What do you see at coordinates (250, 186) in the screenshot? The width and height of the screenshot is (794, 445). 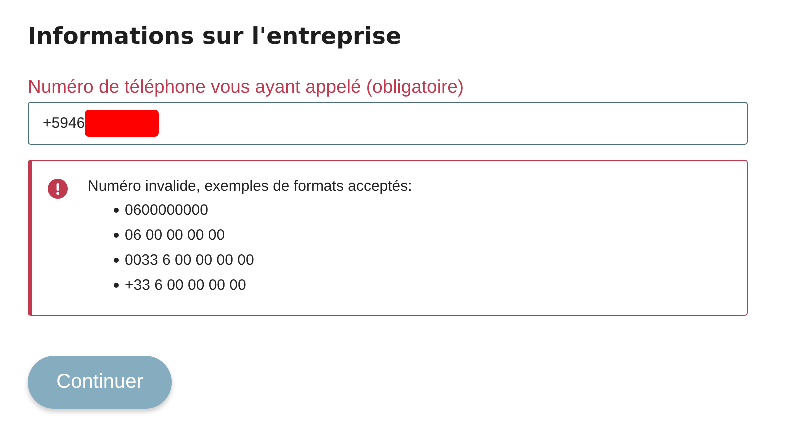 I see `error-message: Numéro invalide, exemples de formats acceptés:` at bounding box center [250, 186].